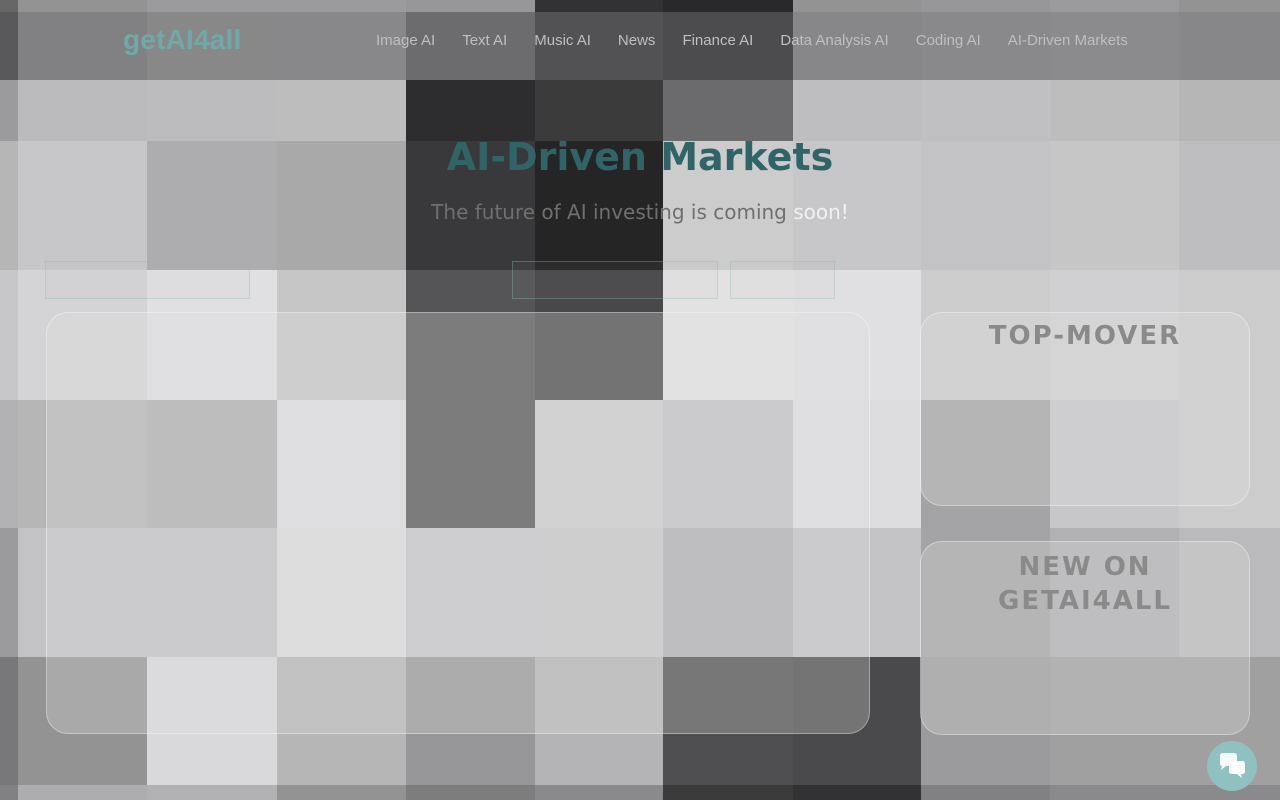  What do you see at coordinates (147, 280) in the screenshot?
I see `market-filter-select` at bounding box center [147, 280].